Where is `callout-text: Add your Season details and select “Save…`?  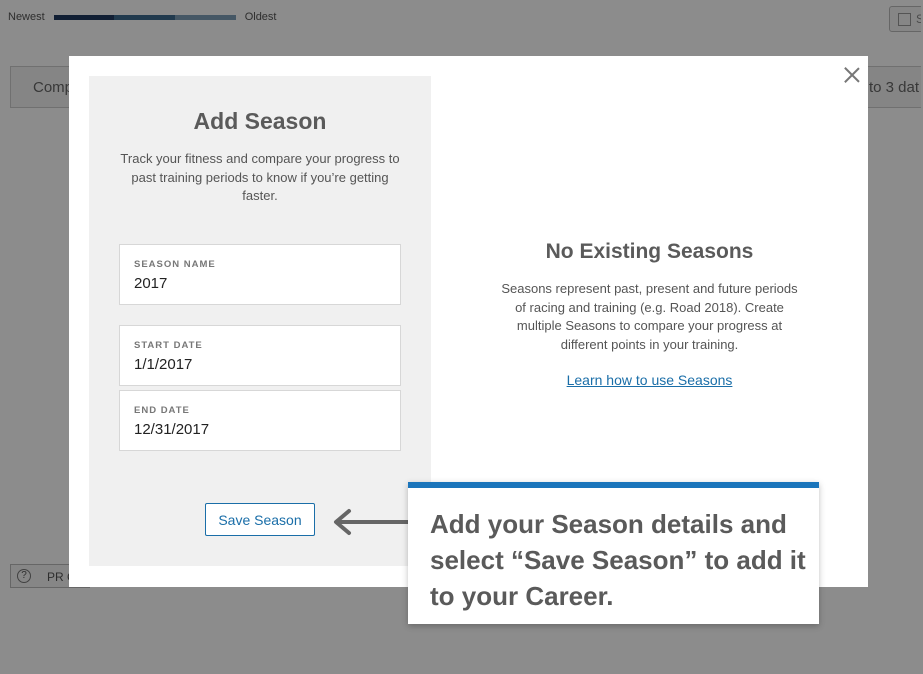
callout-text: Add your Season details and select “Save… is located at coordinates (618, 560).